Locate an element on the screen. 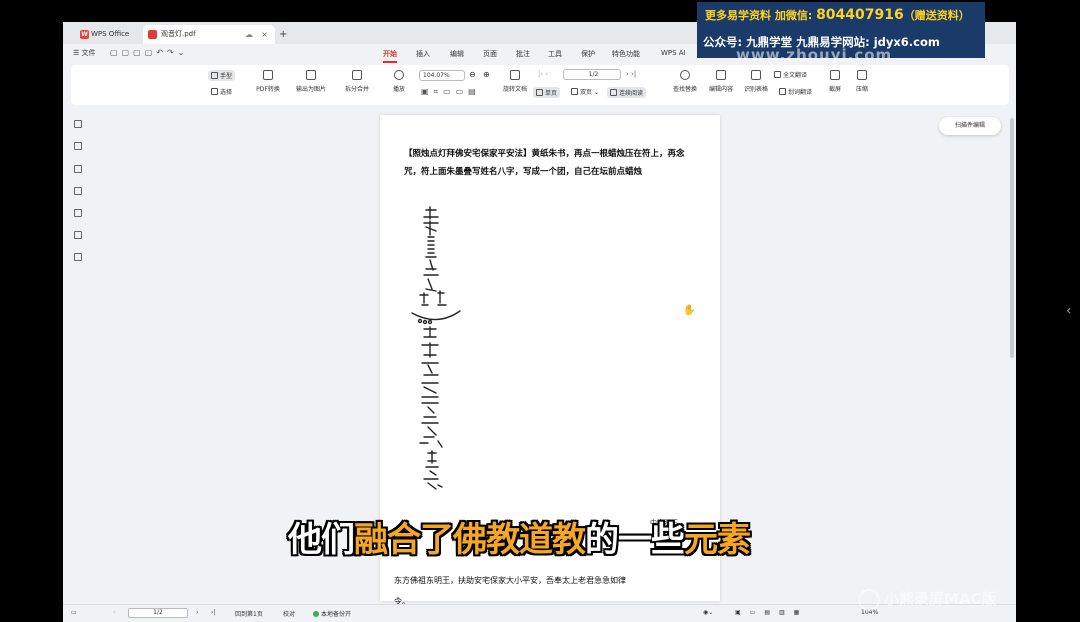 This screenshot has height=622, width=1080. pdf-convert-button: PDF转换 is located at coordinates (268, 81).